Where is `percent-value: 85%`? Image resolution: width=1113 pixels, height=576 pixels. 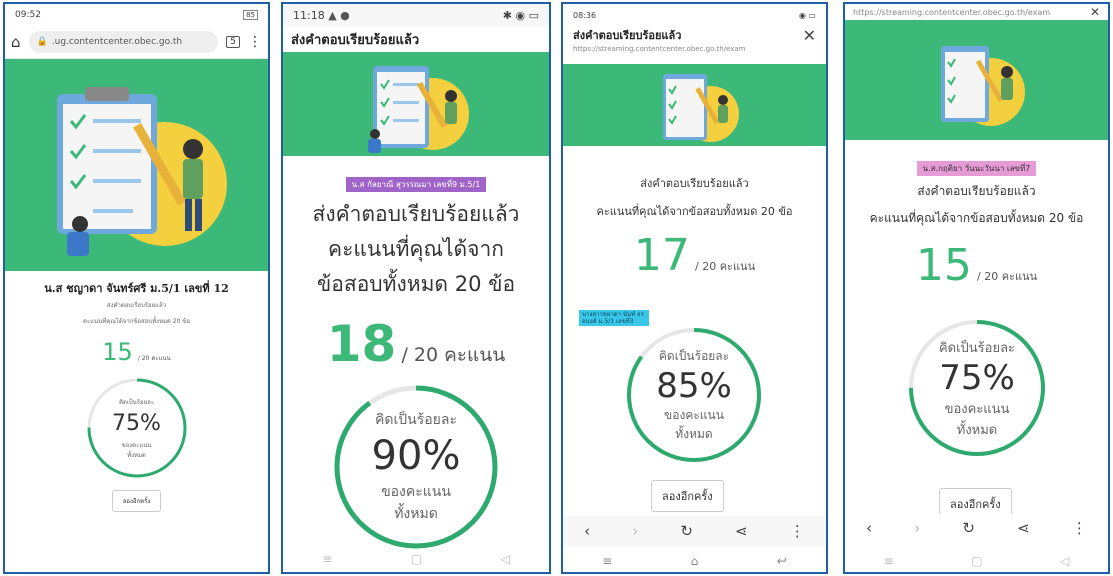 percent-value: 85% is located at coordinates (694, 385).